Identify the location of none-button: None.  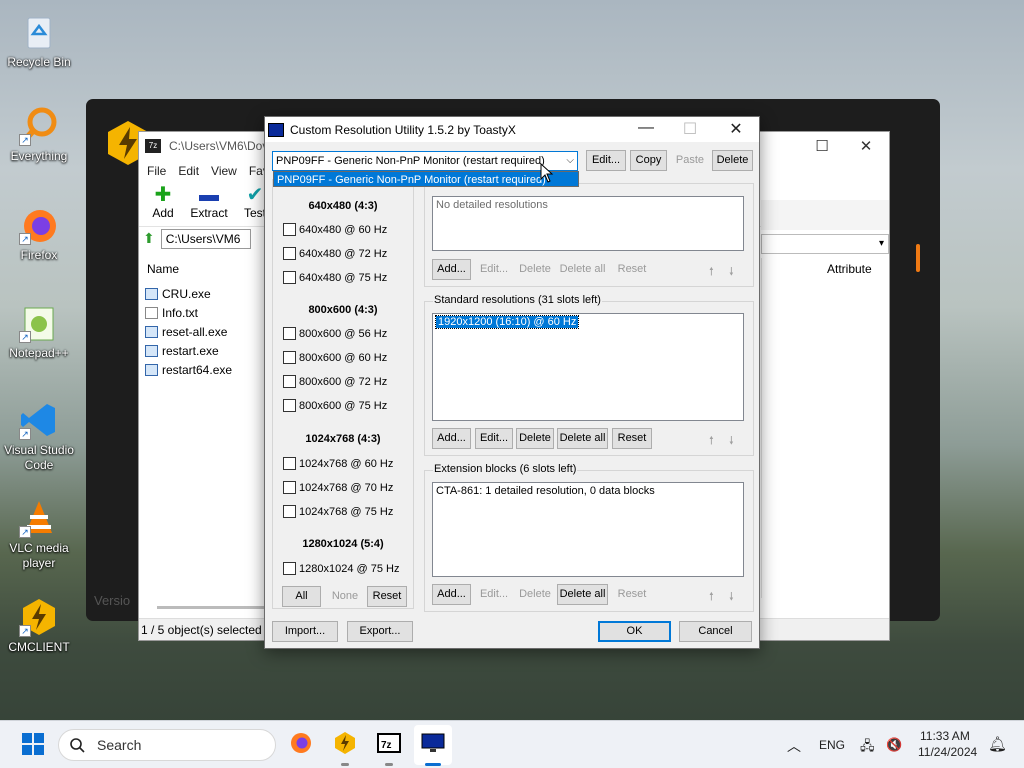
(345, 596).